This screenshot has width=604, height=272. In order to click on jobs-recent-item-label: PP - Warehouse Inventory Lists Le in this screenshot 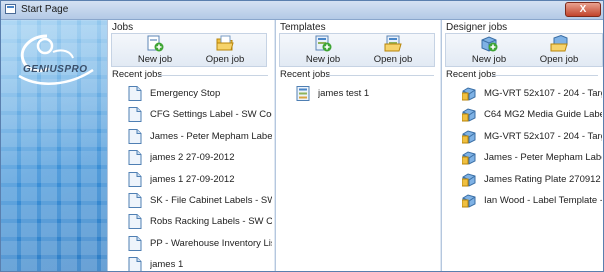, I will do `click(211, 243)`.